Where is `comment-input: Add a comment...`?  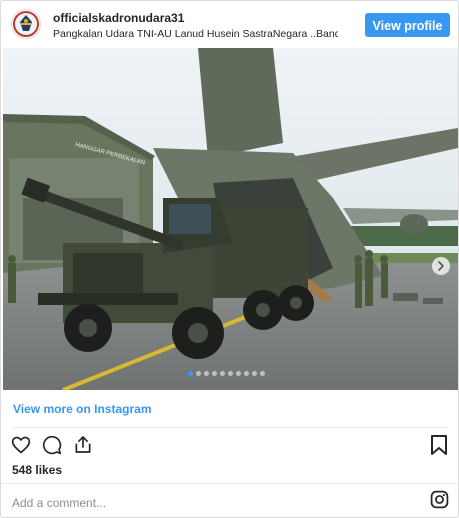 comment-input: Add a comment... is located at coordinates (202, 503).